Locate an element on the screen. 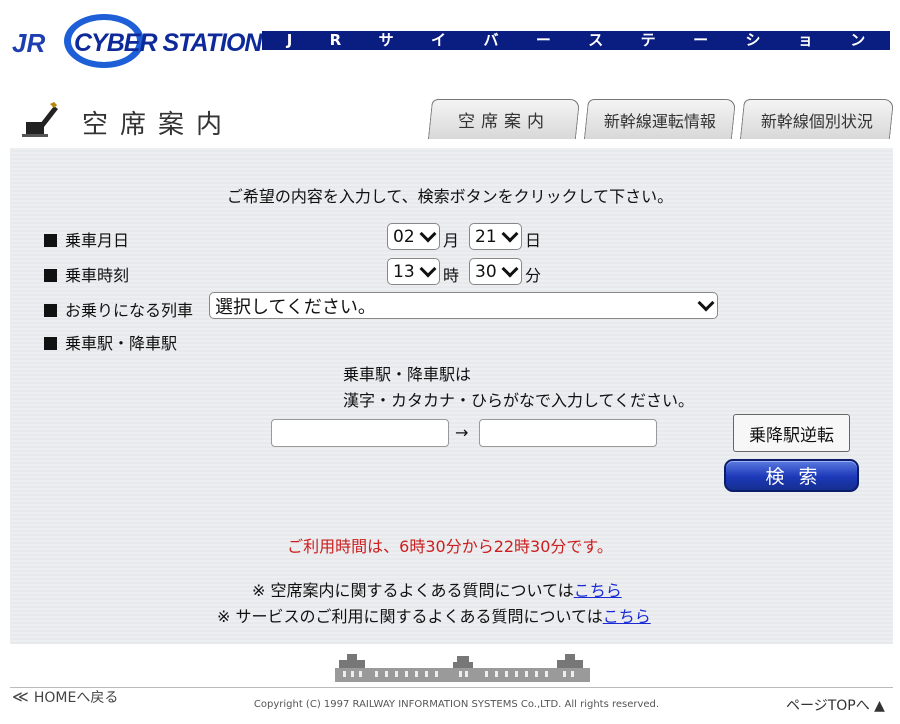 The height and width of the screenshot is (724, 900). svg-text: CYBER STATION is located at coordinates (168, 43).